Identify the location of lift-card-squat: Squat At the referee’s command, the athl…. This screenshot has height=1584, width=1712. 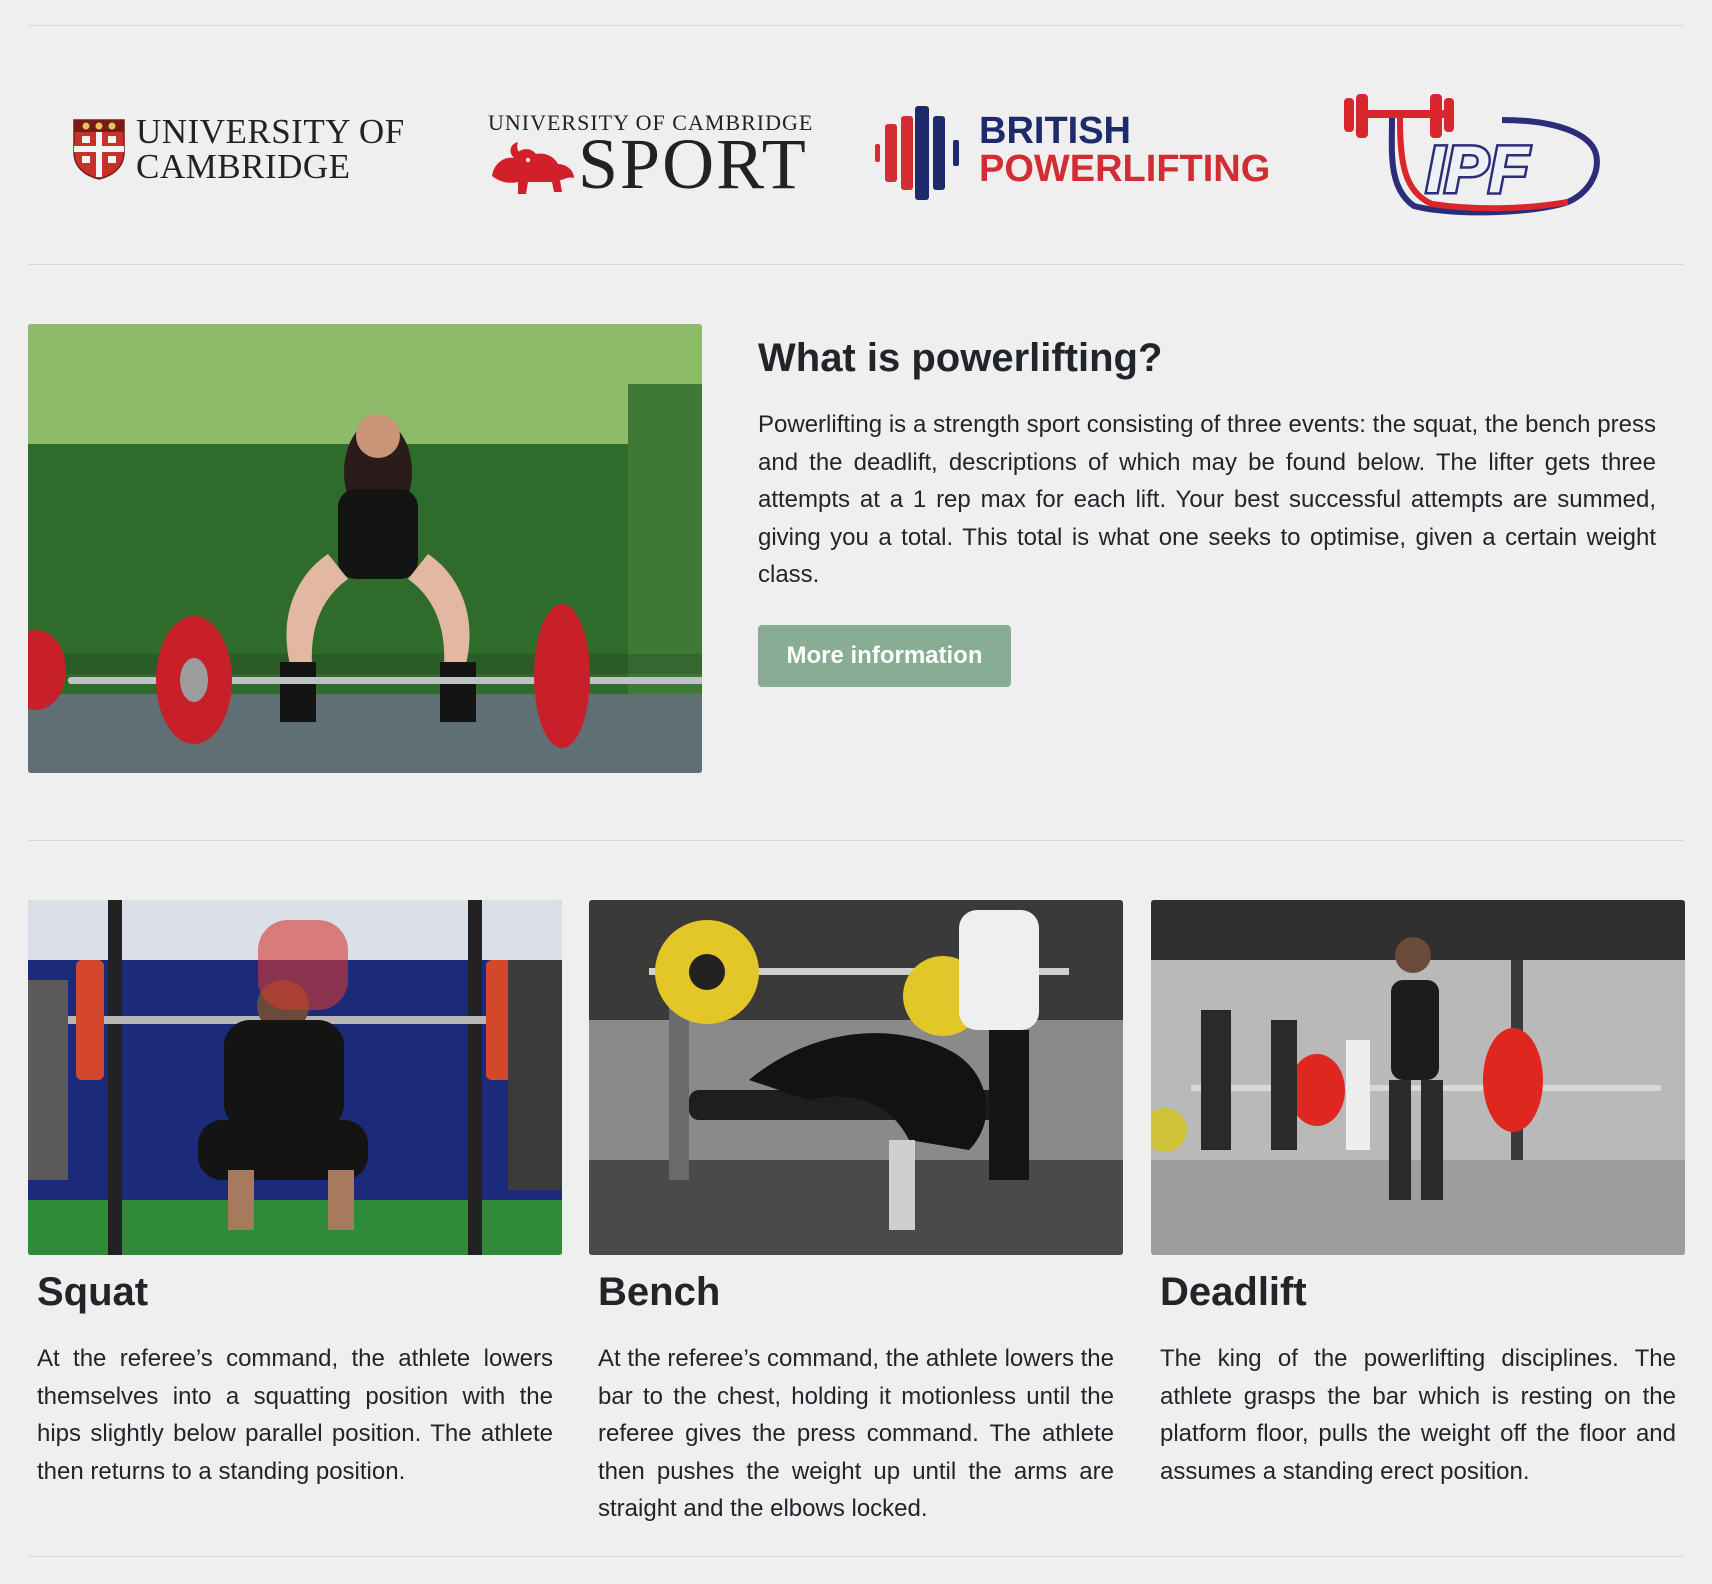
(295, 1192).